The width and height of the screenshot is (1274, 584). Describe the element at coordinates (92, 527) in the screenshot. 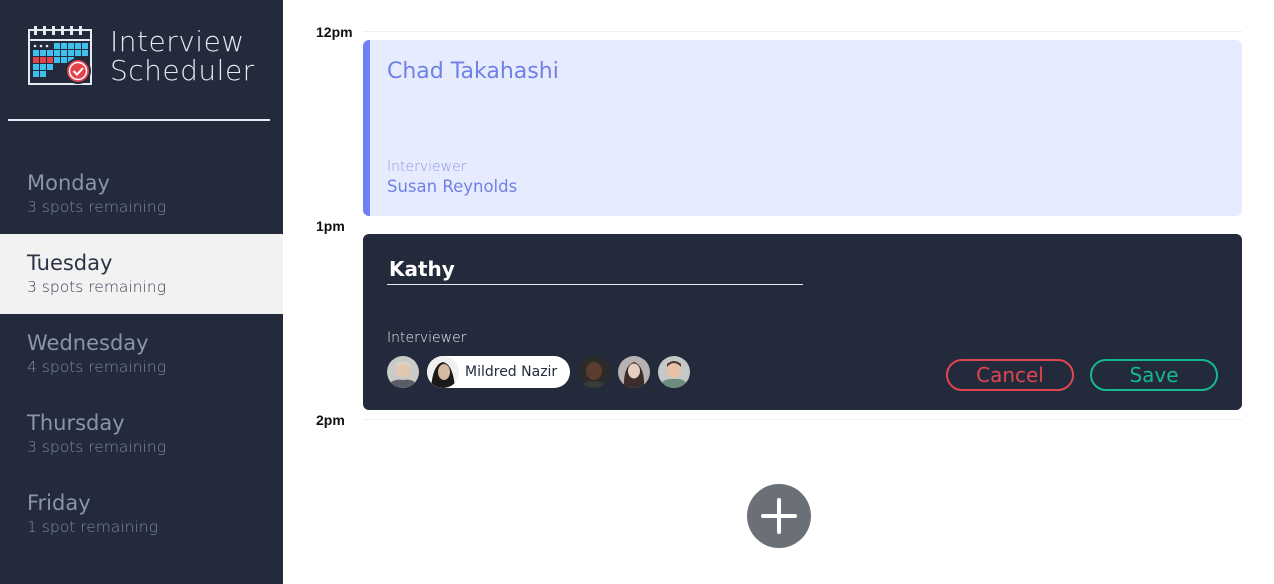

I see `day-spots: 1 spot remaining` at that location.